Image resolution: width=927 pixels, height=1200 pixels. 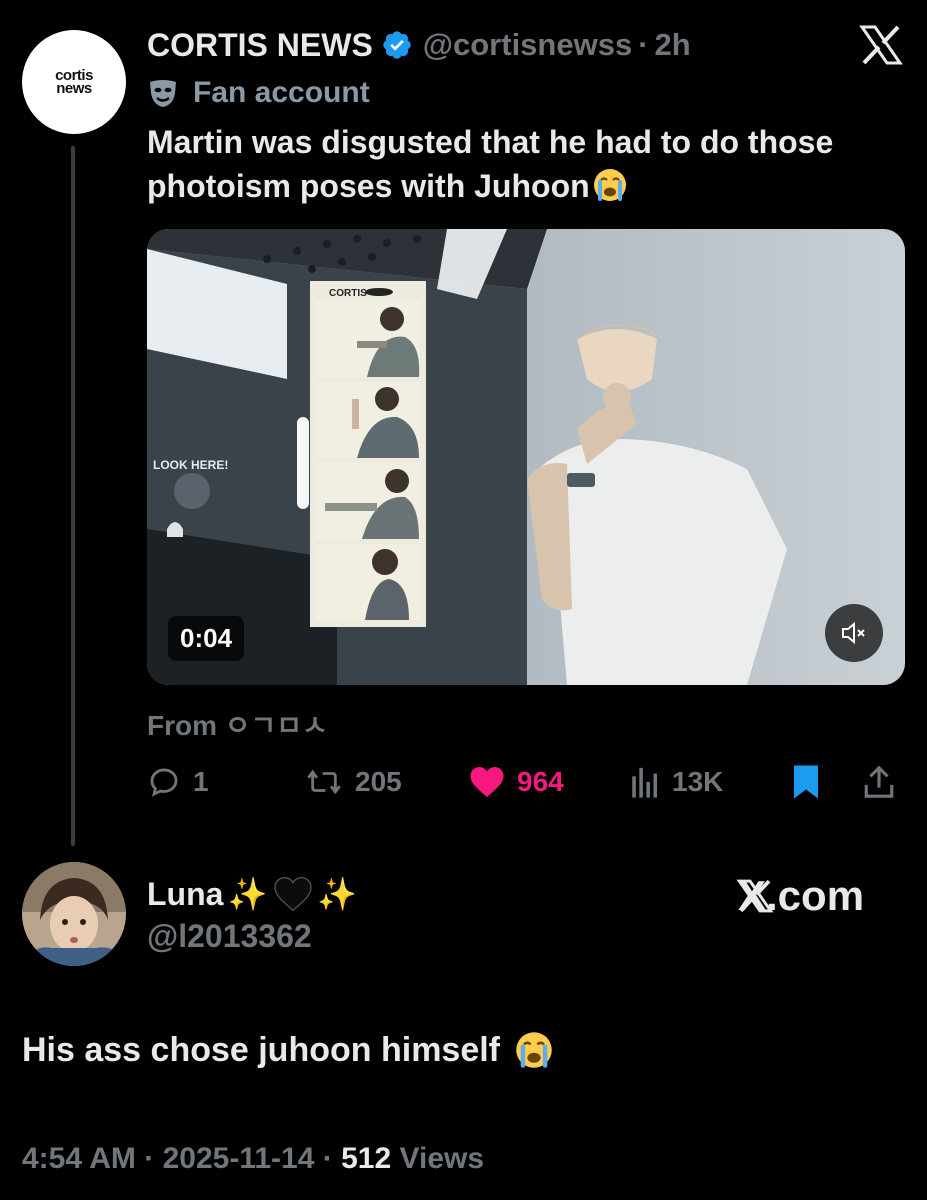 I want to click on views-button: 13K, so click(x=676, y=782).